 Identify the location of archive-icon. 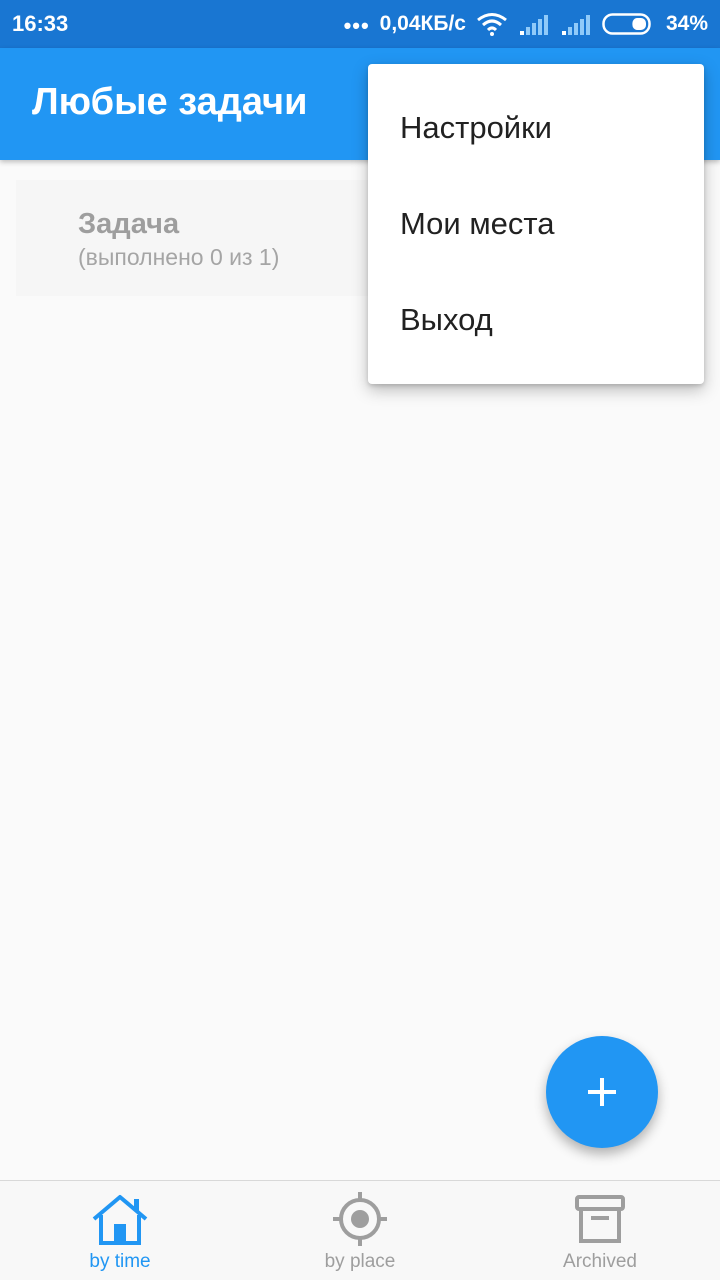
(600, 1219).